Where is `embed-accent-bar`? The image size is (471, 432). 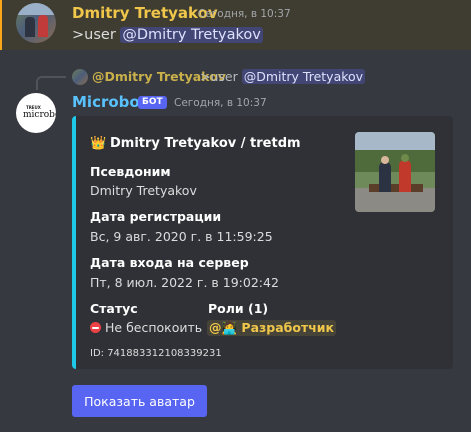
embed-accent-bar is located at coordinates (74, 242).